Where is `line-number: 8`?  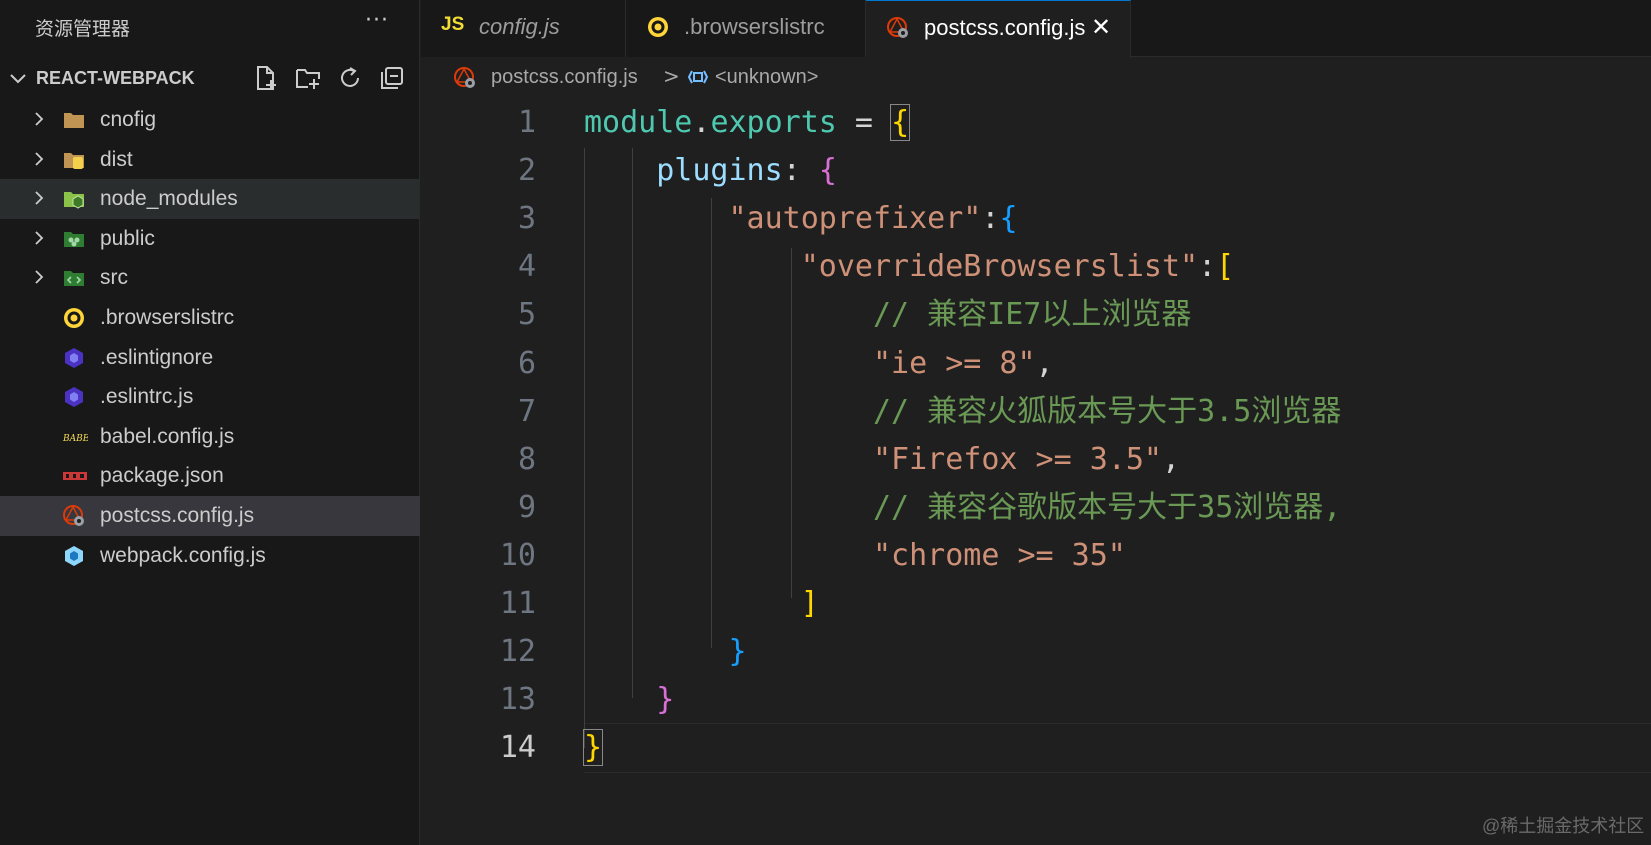 line-number: 8 is located at coordinates (526, 459).